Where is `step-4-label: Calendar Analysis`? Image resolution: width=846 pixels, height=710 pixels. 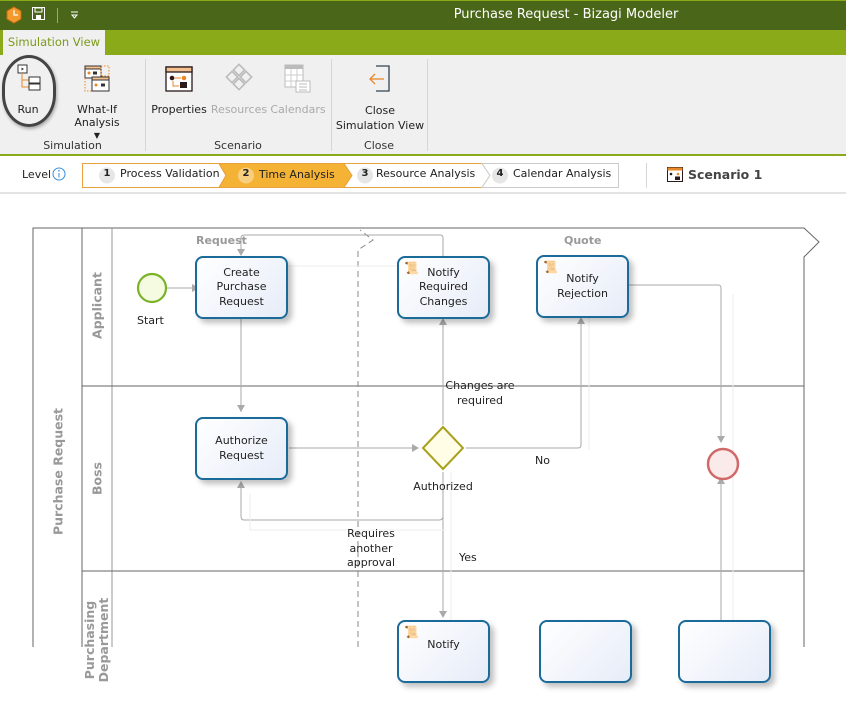
step-4-label: Calendar Analysis is located at coordinates (562, 173).